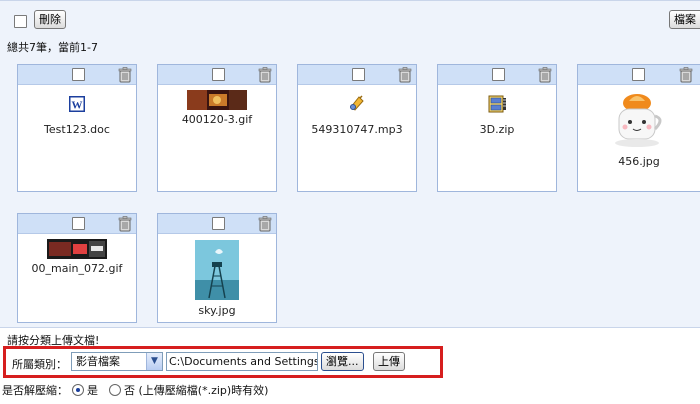  What do you see at coordinates (92, 390) in the screenshot?
I see `unzip-yes-label: 是` at bounding box center [92, 390].